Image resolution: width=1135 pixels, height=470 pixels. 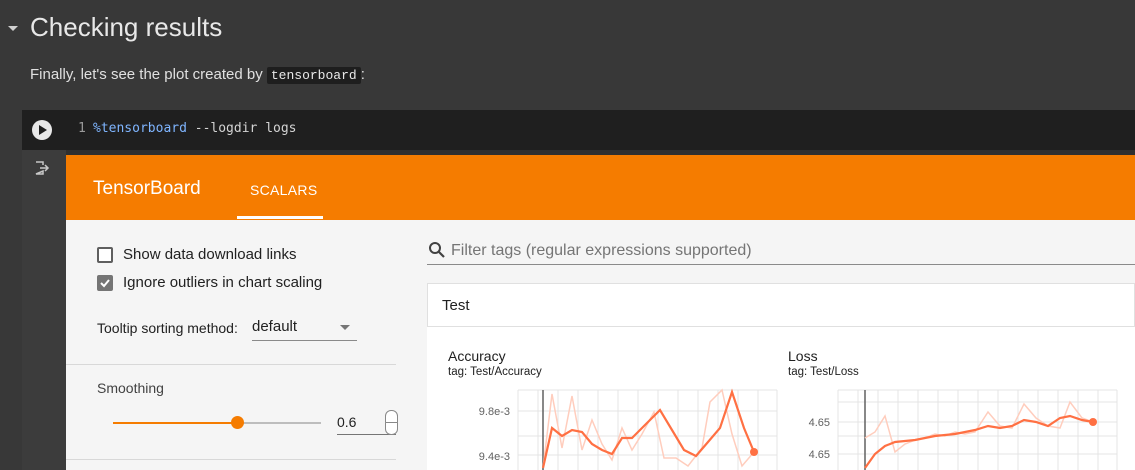 I want to click on accuracy-chart-title: Accuracy, so click(x=477, y=356).